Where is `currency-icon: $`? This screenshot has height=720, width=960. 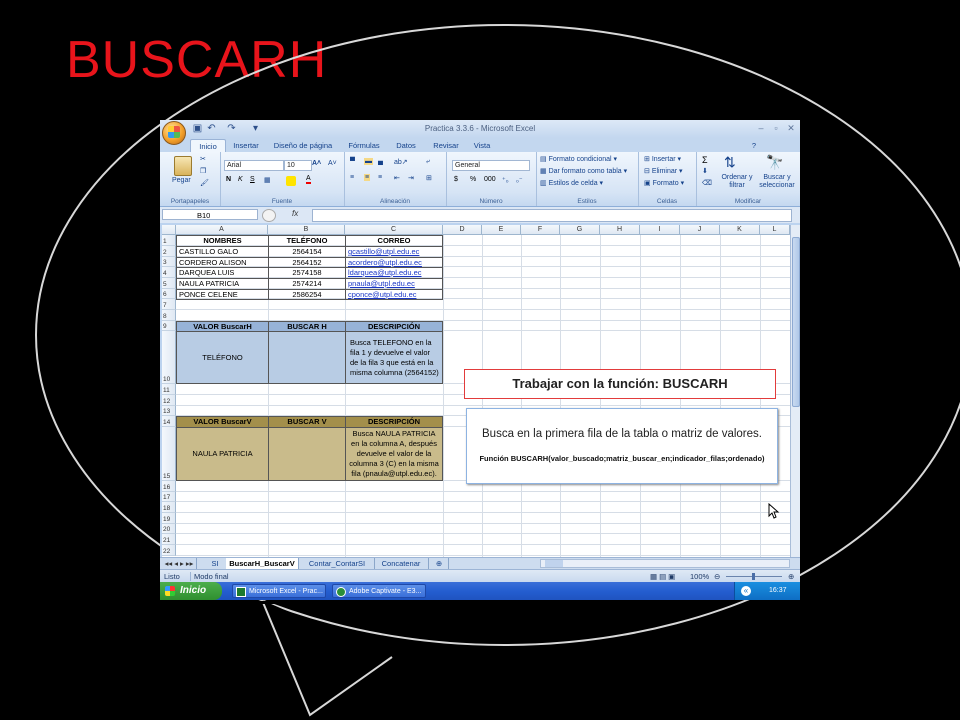
currency-icon: $ is located at coordinates (456, 179).